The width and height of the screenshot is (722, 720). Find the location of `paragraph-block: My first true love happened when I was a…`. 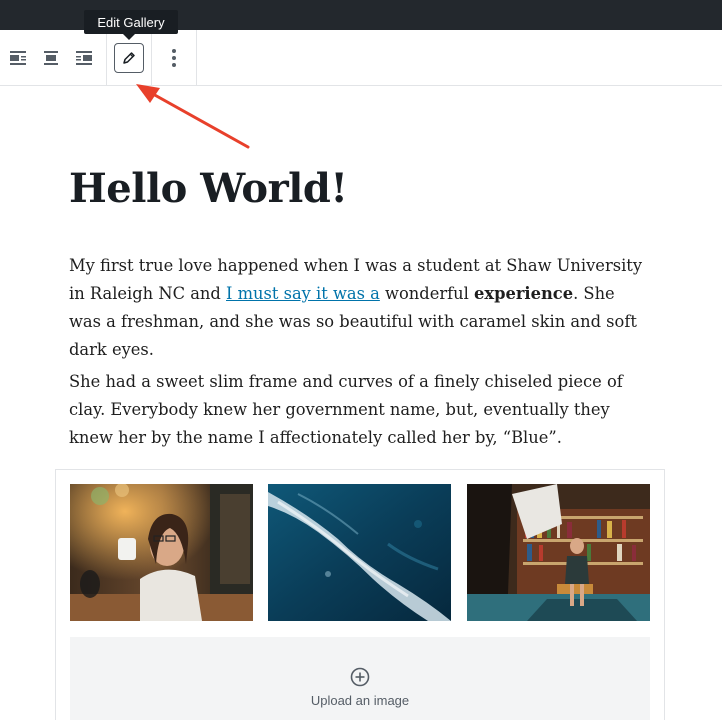

paragraph-block: My first true love happened when I was a… is located at coordinates (359, 308).